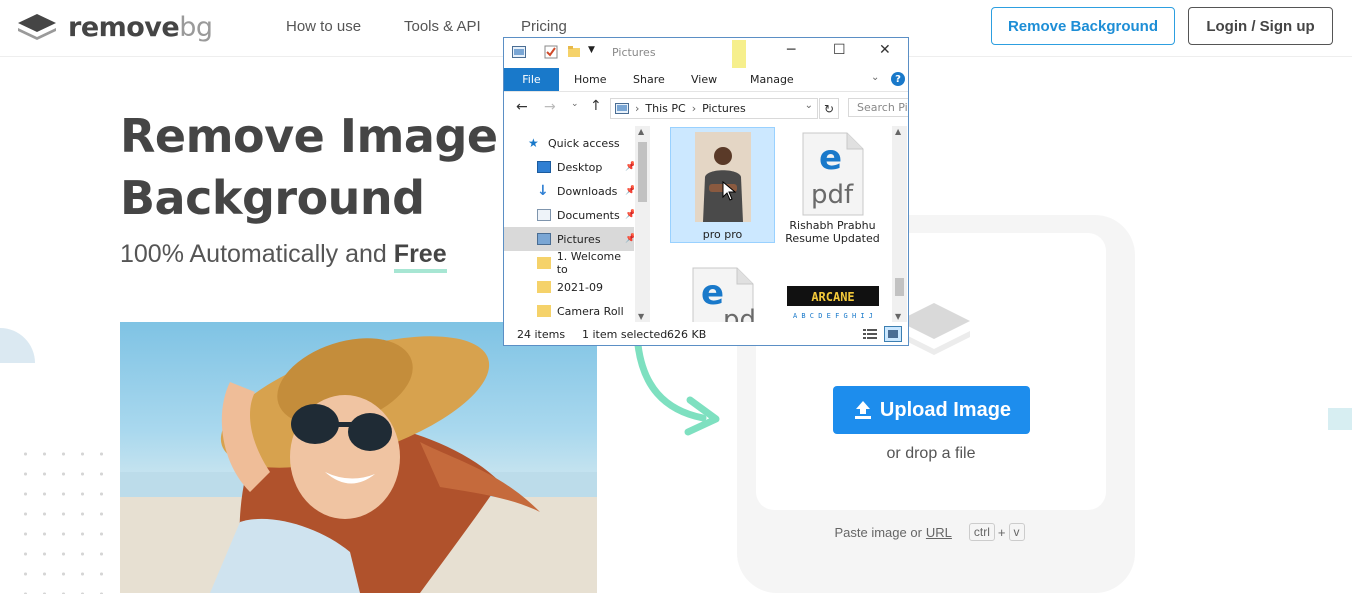 The height and width of the screenshot is (594, 1352). Describe the element at coordinates (931, 453) in the screenshot. I see `drop-file-text: or drop a file` at that location.